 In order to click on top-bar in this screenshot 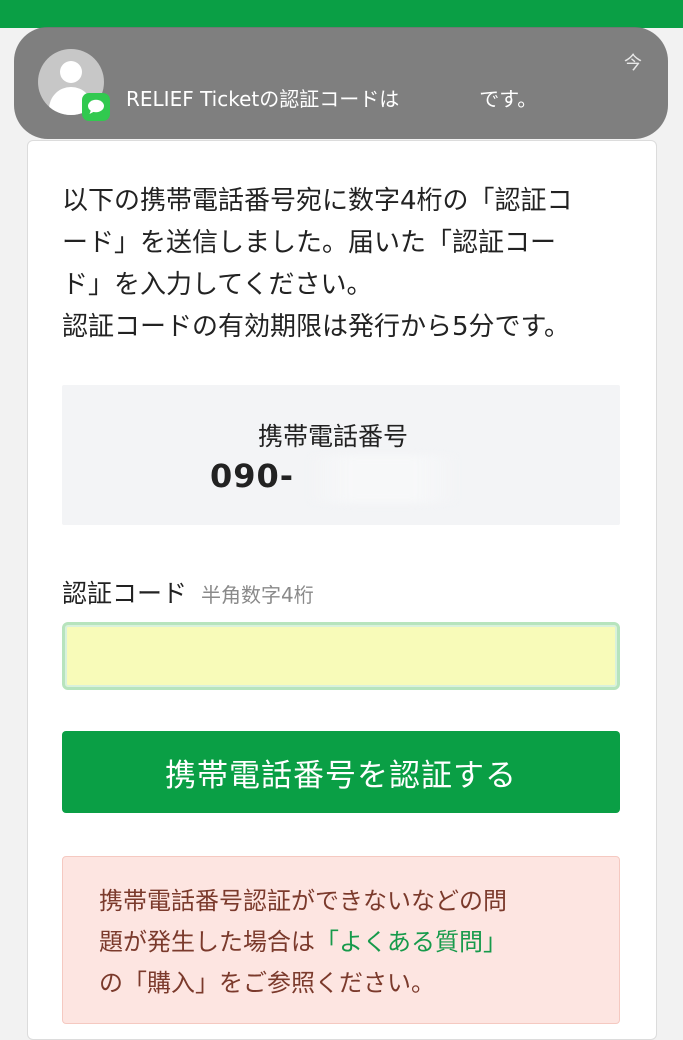, I will do `click(341, 14)`.